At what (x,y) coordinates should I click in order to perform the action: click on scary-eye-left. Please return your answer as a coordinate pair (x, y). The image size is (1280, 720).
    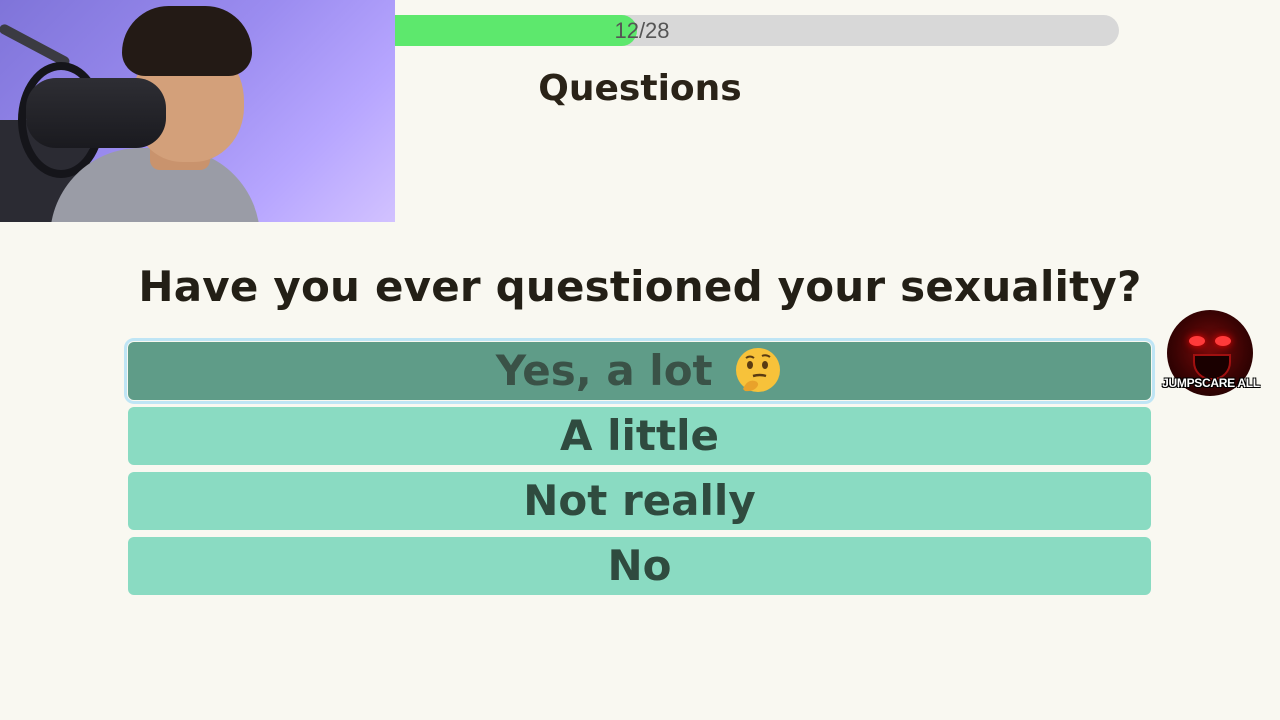
    Looking at the image, I should click on (1197, 341).